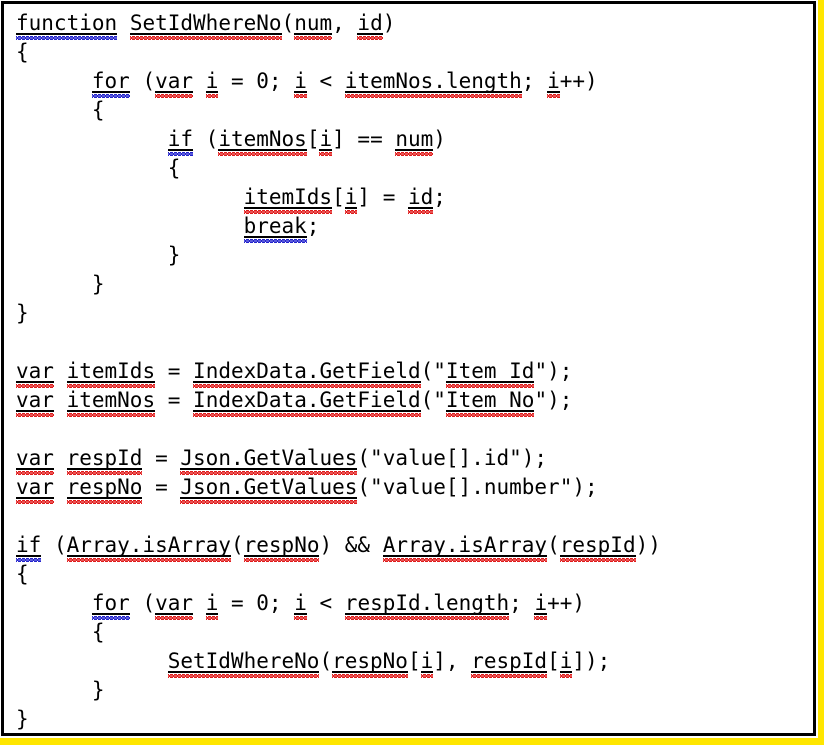 The height and width of the screenshot is (745, 824). What do you see at coordinates (382, 197) in the screenshot?
I see `code-token: ] =` at bounding box center [382, 197].